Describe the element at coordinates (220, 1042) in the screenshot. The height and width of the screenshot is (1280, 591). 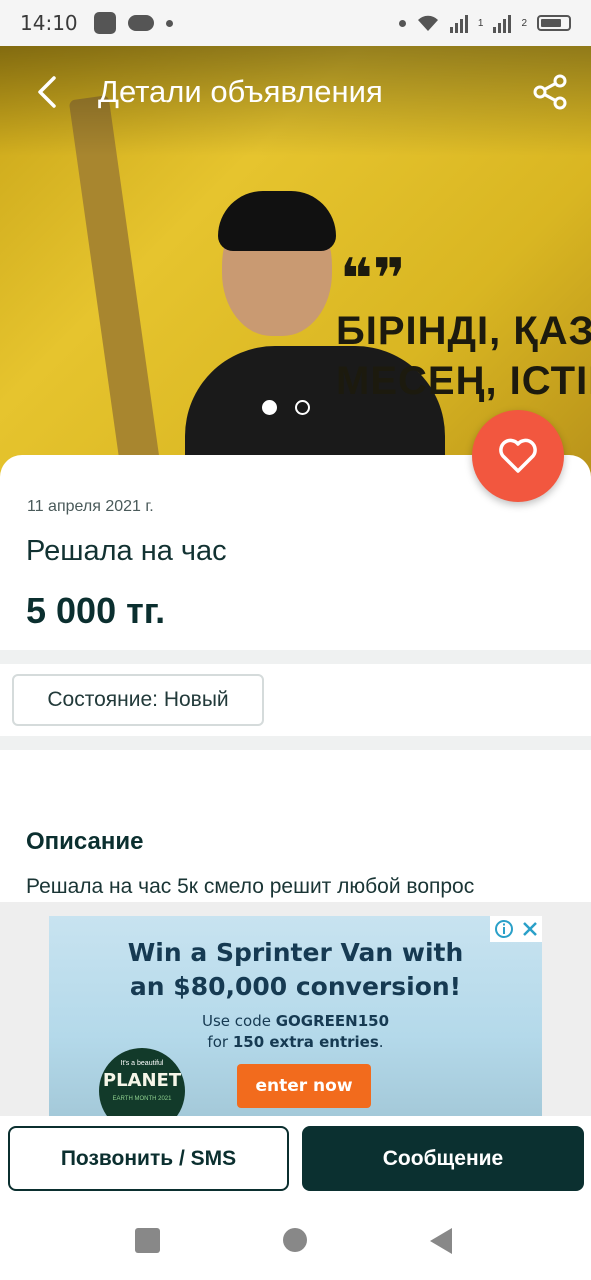
I see `ad-sub2-prefix: for` at that location.